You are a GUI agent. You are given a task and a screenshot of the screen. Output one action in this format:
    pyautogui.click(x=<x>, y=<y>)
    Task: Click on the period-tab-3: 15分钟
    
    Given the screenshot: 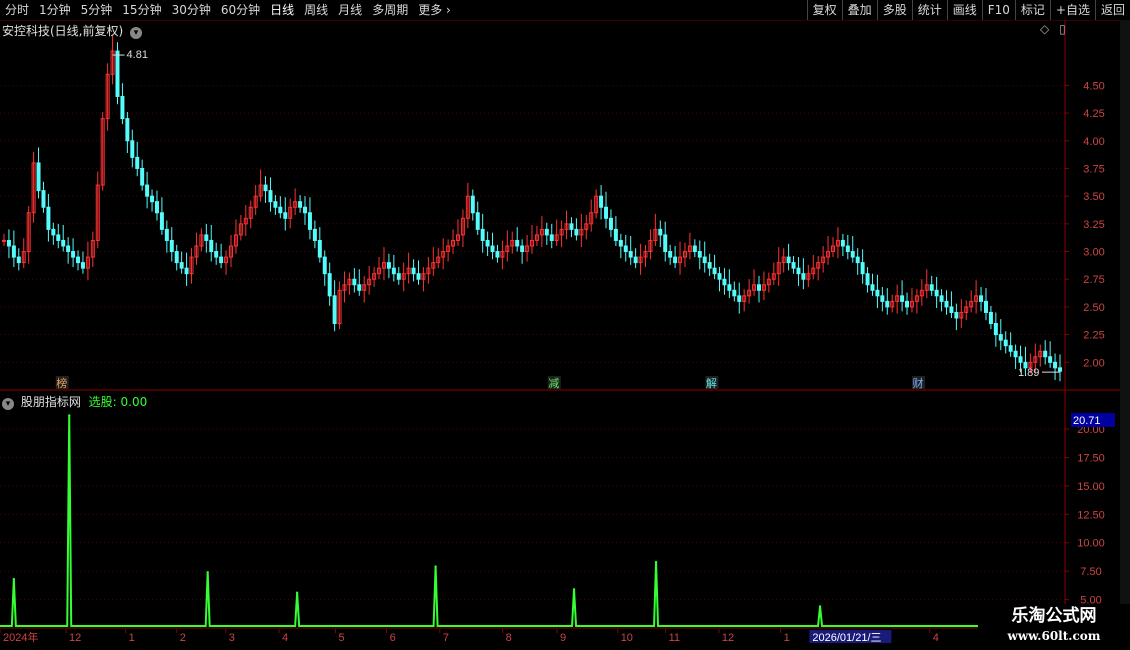 What is the action you would take?
    pyautogui.click(x=141, y=10)
    